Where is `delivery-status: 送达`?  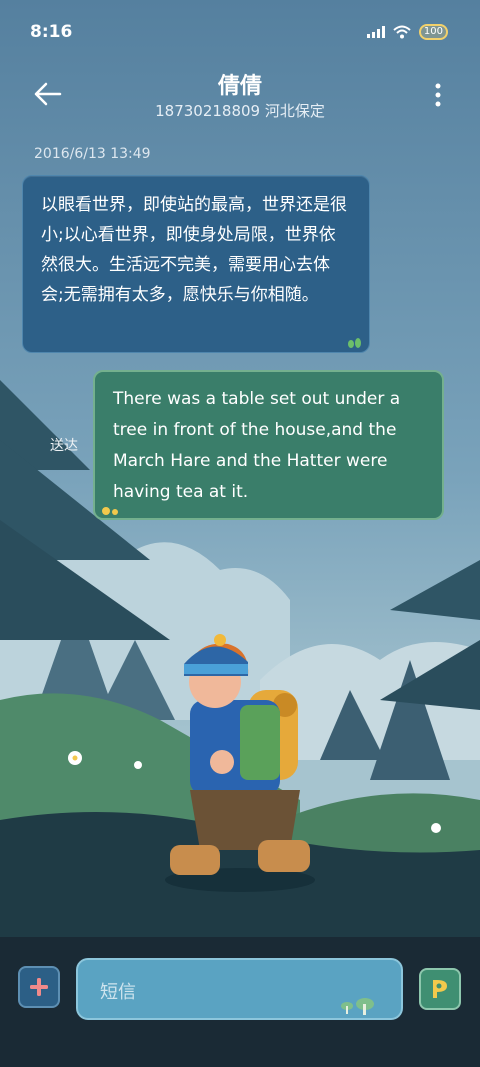
delivery-status: 送达 is located at coordinates (64, 446).